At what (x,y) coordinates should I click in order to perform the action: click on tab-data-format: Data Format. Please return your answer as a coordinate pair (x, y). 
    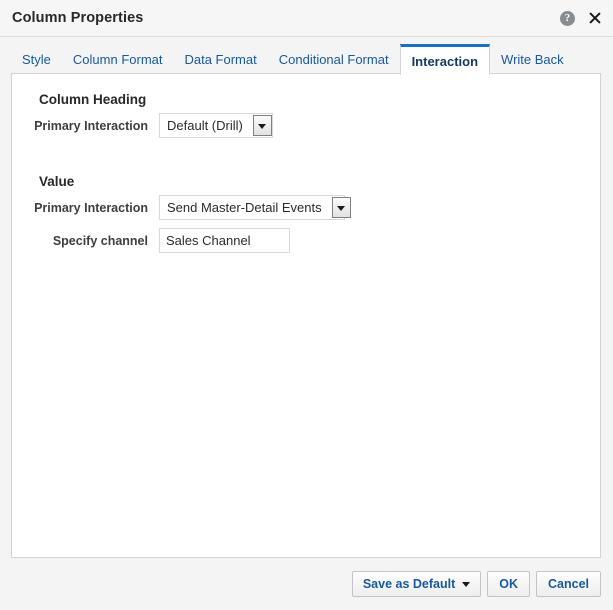
    Looking at the image, I should click on (220, 59).